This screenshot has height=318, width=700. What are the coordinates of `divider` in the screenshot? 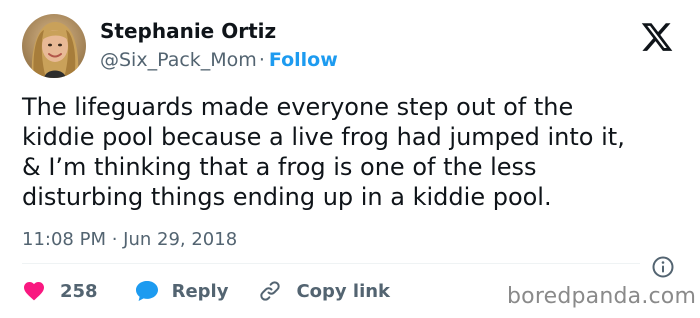 It's located at (331, 263).